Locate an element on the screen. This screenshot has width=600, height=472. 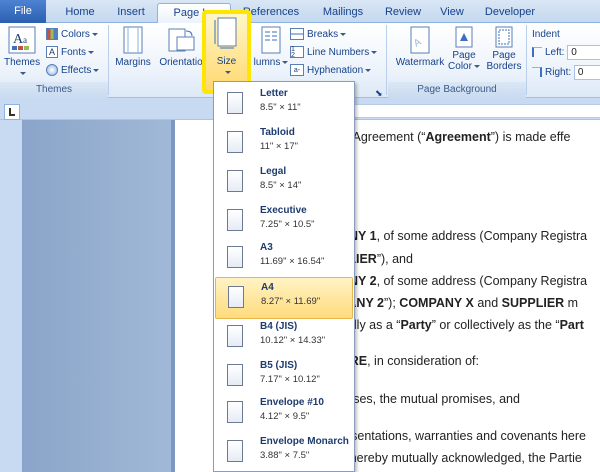
tab-developer: Developer is located at coordinates (510, 13).